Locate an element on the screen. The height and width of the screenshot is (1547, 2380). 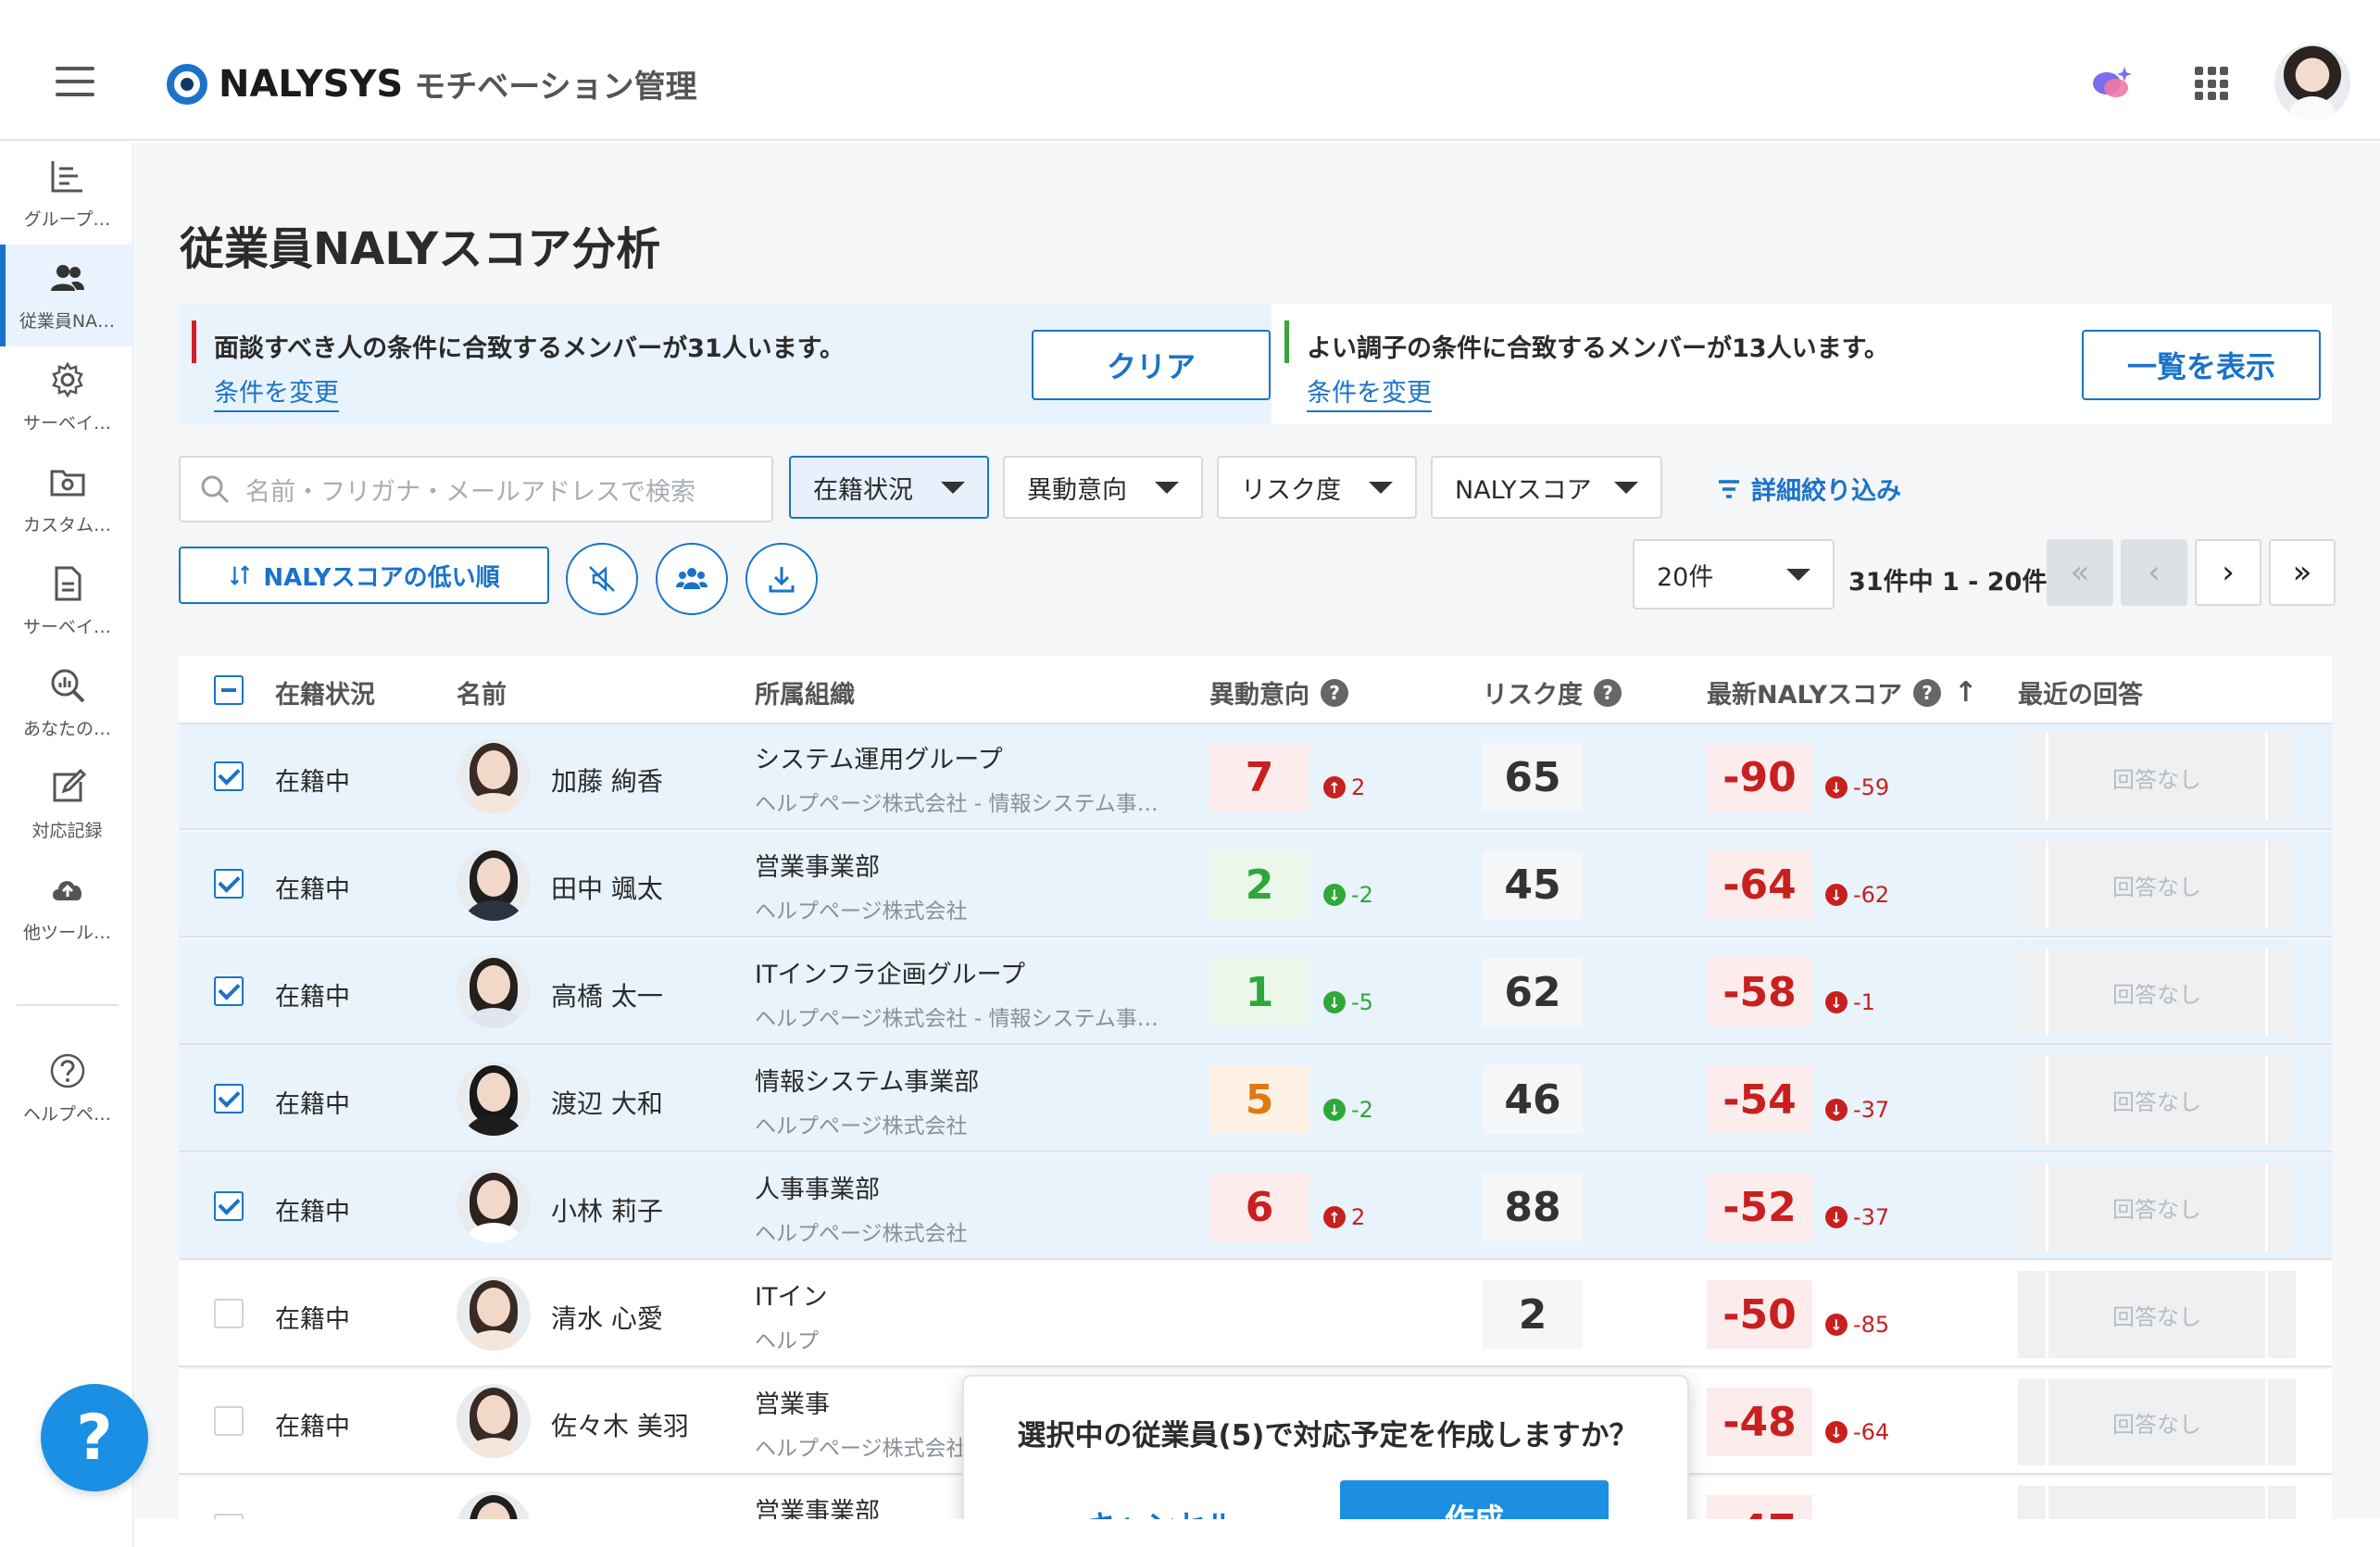
transfer-intention-value: 2 is located at coordinates (1259, 884).